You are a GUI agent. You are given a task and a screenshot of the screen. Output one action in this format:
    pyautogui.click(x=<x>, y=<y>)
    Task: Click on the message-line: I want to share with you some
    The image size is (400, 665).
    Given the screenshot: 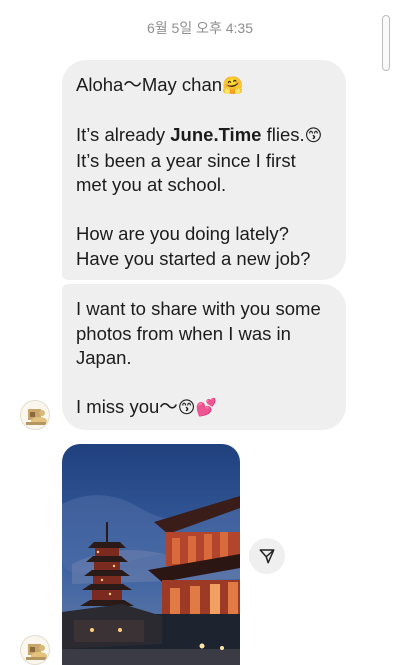 What is the action you would take?
    pyautogui.click(x=198, y=308)
    